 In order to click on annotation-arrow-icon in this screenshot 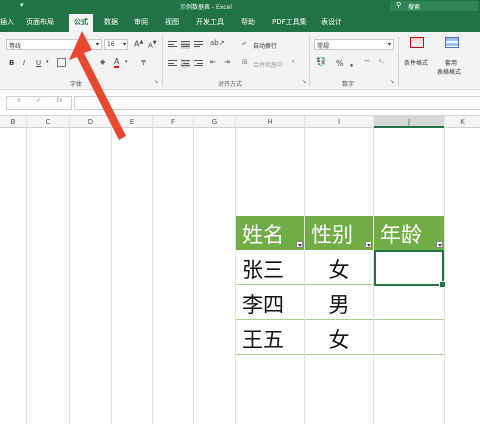, I will do `click(97, 85)`.